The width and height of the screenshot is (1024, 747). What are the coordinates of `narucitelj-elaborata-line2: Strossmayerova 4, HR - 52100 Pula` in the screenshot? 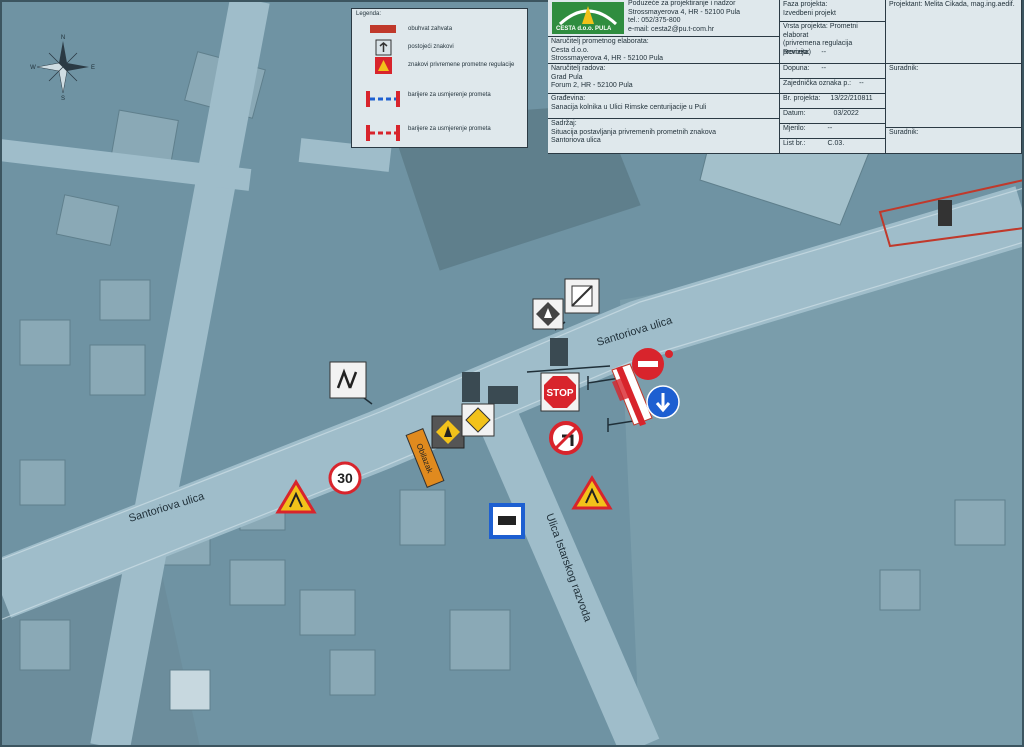 It's located at (607, 58).